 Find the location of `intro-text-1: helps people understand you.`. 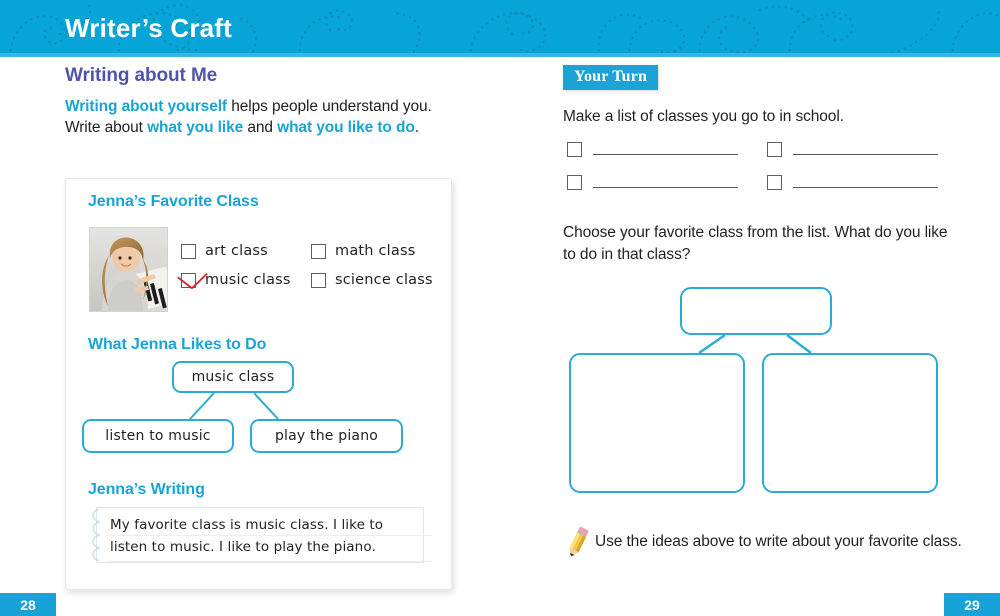

intro-text-1: helps people understand you. is located at coordinates (329, 106).